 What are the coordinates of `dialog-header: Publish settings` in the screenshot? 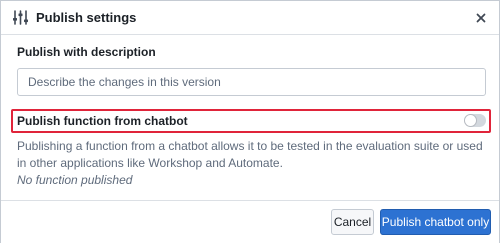 It's located at (250, 18).